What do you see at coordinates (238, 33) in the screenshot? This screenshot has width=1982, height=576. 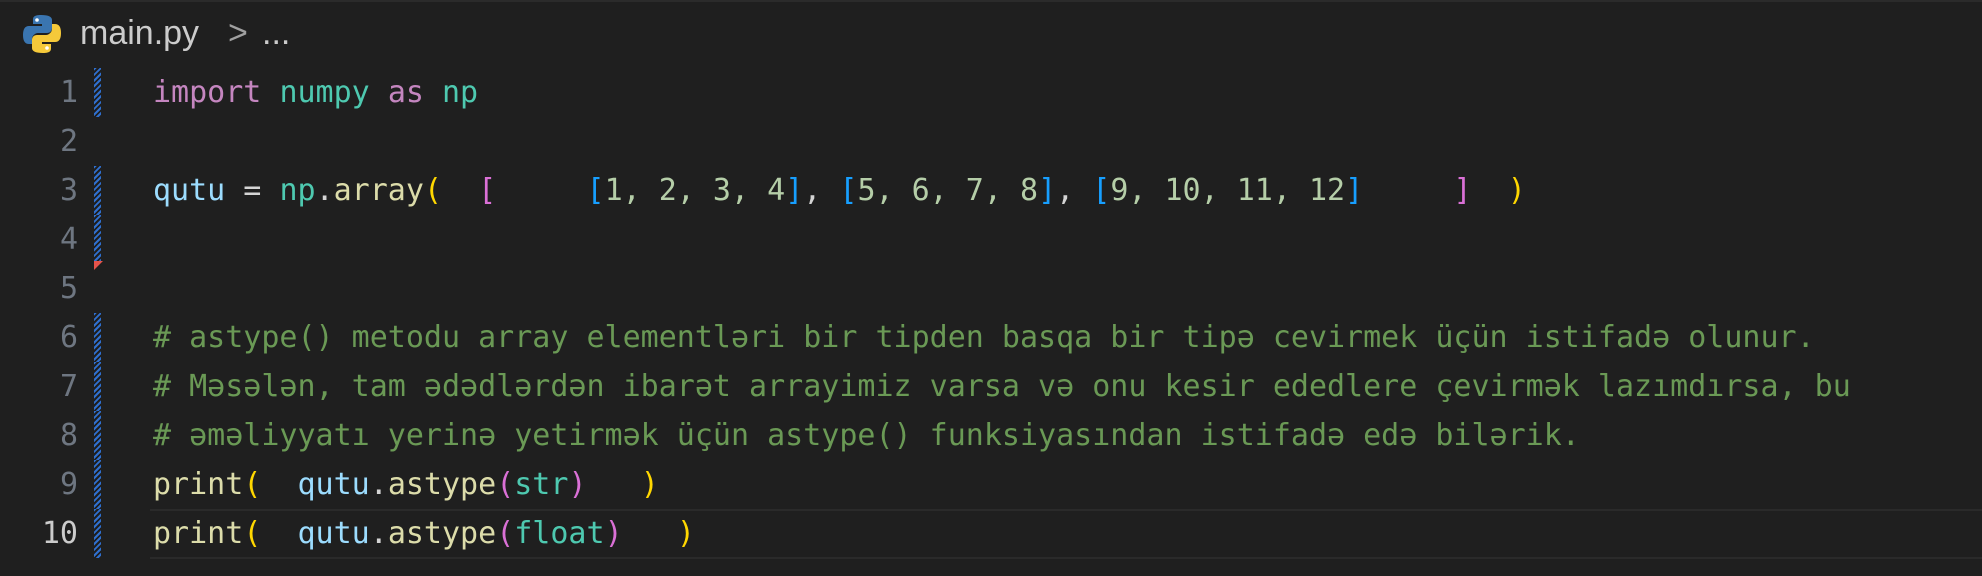 I see `chevron-right-icon: >` at bounding box center [238, 33].